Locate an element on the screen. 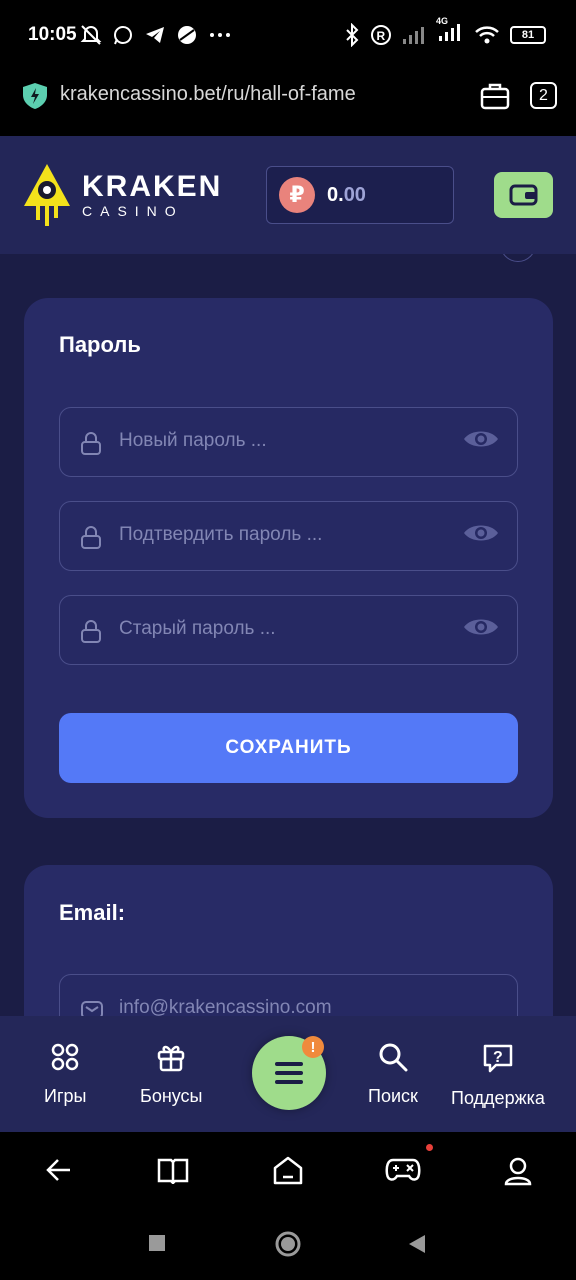 The height and width of the screenshot is (1280, 576). save-button: СОХРАНИТЬ is located at coordinates (288, 748).